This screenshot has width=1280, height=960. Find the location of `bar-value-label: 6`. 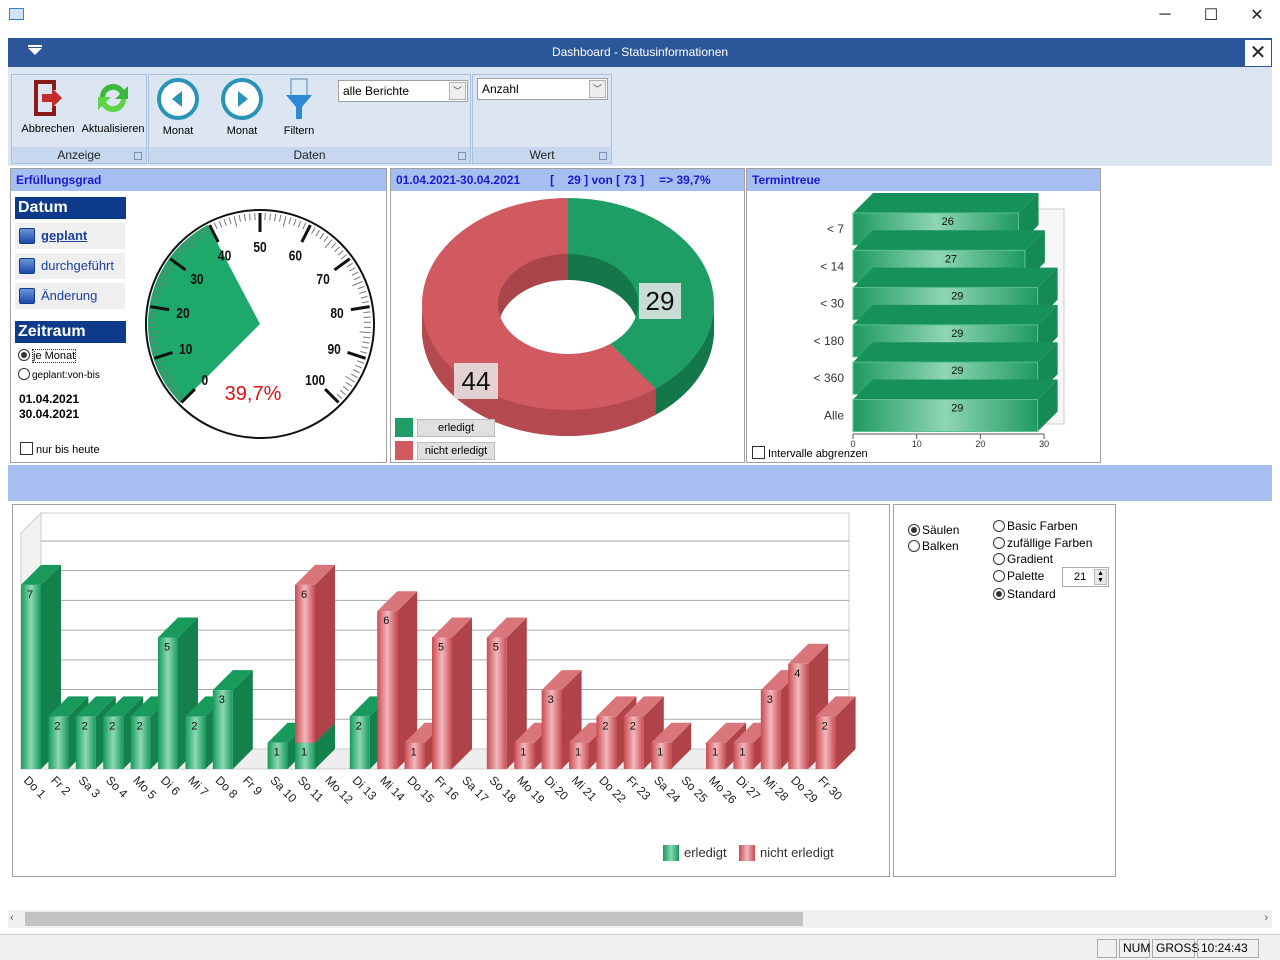

bar-value-label: 6 is located at coordinates (386, 621).